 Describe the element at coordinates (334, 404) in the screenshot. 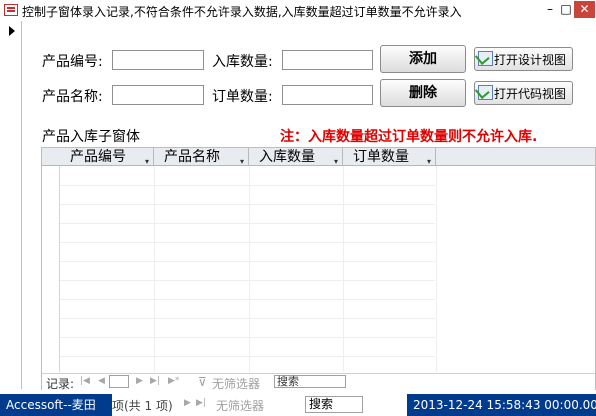

I see `main-search-input: 搜索` at that location.